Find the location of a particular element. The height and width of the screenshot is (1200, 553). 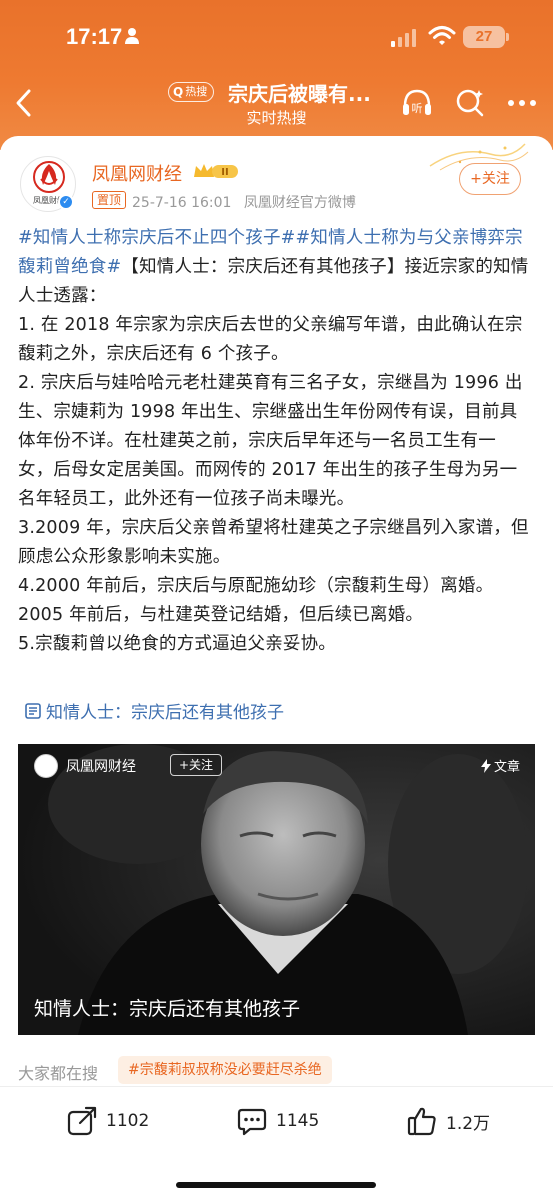

signal-icon is located at coordinates (403, 38).